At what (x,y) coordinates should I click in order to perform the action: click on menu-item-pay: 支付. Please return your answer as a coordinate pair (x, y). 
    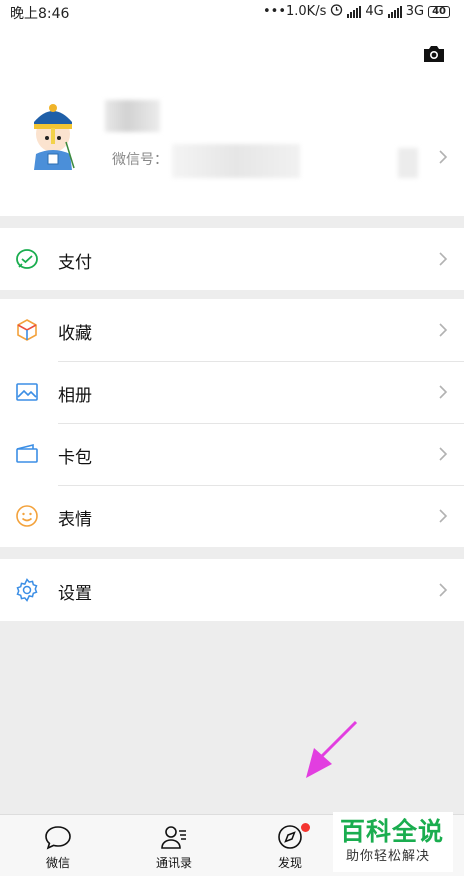
    Looking at the image, I should click on (232, 259).